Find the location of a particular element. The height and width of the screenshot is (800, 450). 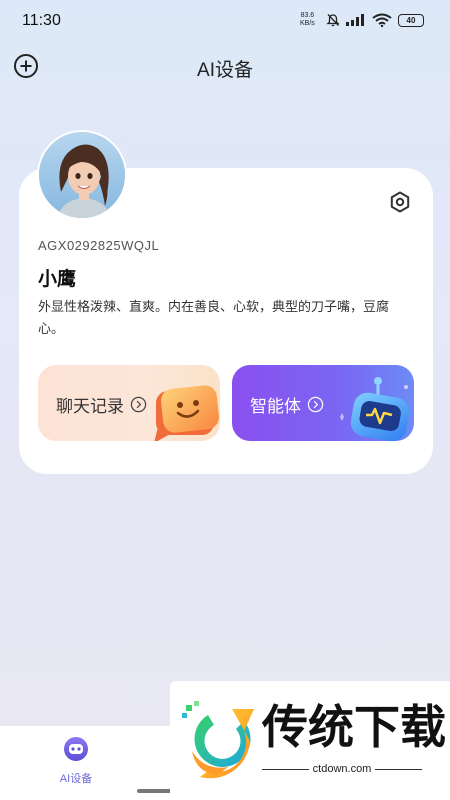

avatar is located at coordinates (82, 175).